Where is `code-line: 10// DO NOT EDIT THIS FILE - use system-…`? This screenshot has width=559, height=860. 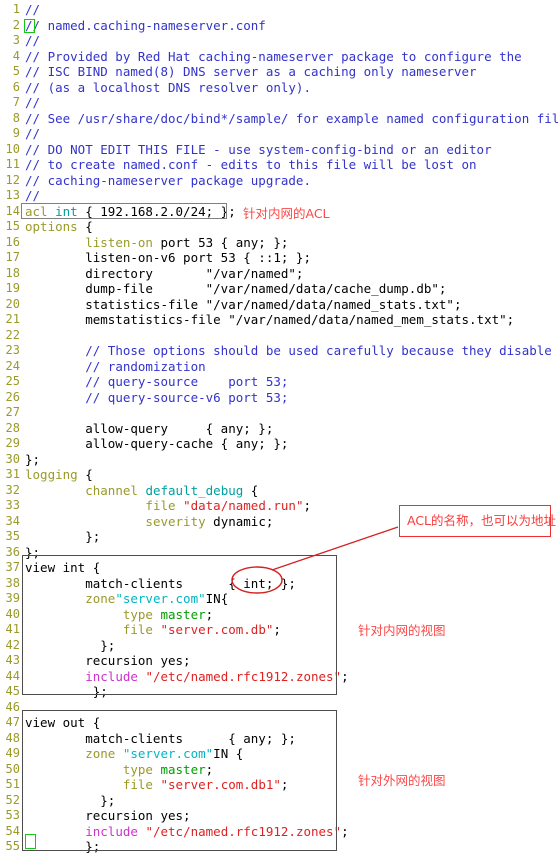
code-line: 10// DO NOT EDIT THIS FILE - use system-… is located at coordinates (279, 150).